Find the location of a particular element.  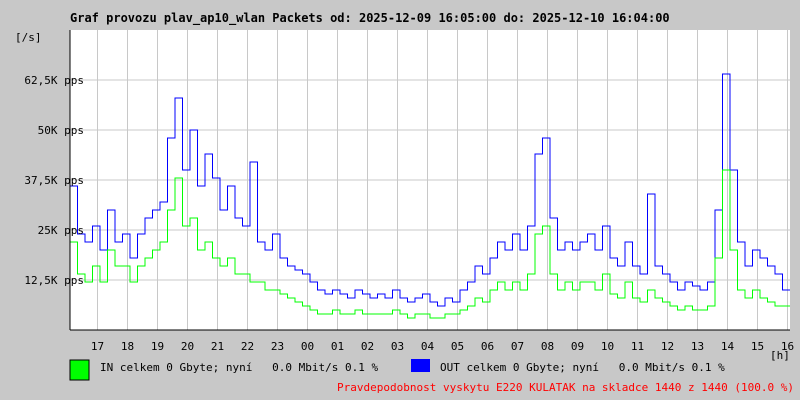

x-tick-label: 01 is located at coordinates (337, 346).